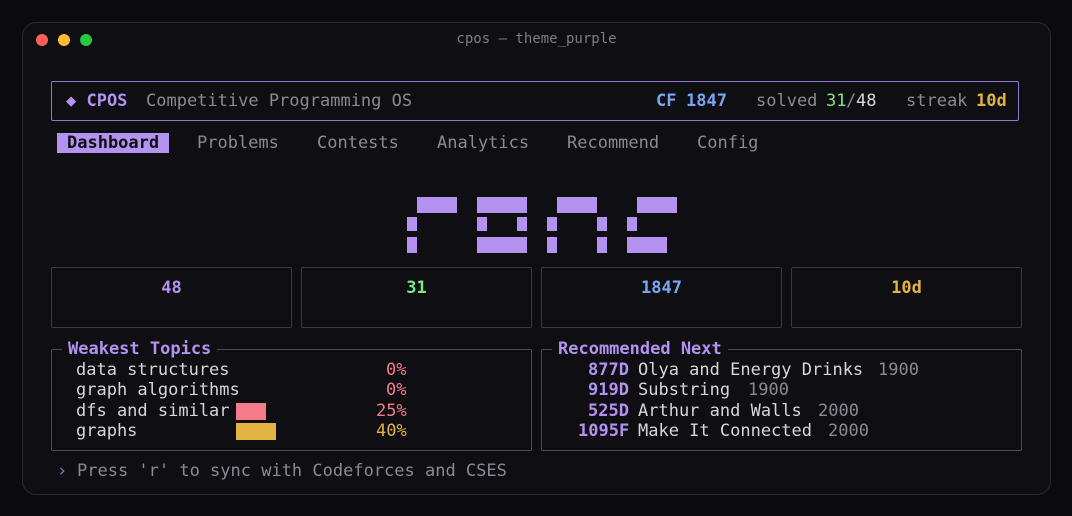  Describe the element at coordinates (608, 411) in the screenshot. I see `problem-id: 525D` at that location.